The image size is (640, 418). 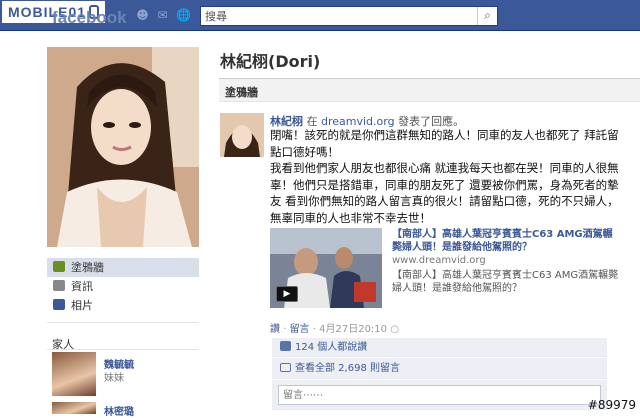 What do you see at coordinates (119, 410) in the screenshot?
I see `family-member-name: 林密璐` at bounding box center [119, 410].